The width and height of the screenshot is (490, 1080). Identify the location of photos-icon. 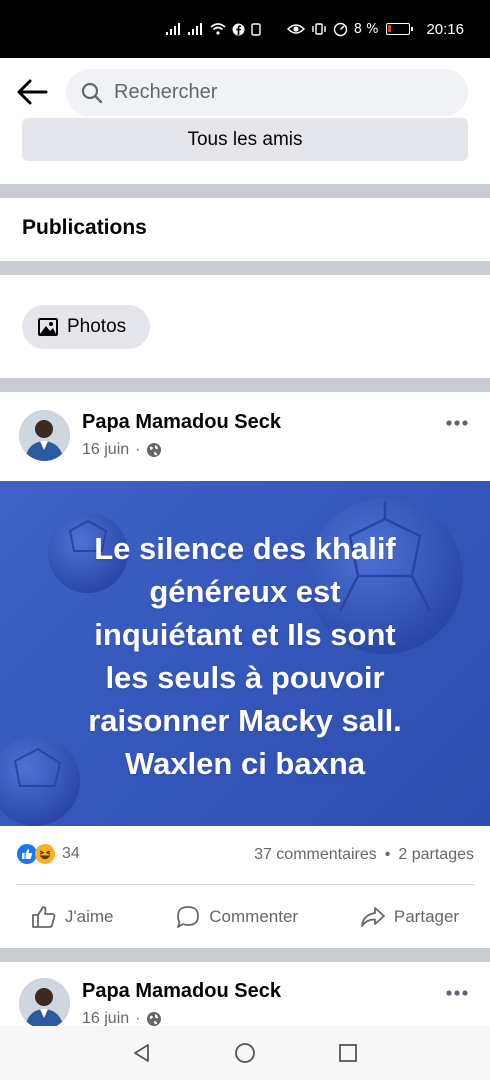
(48, 327).